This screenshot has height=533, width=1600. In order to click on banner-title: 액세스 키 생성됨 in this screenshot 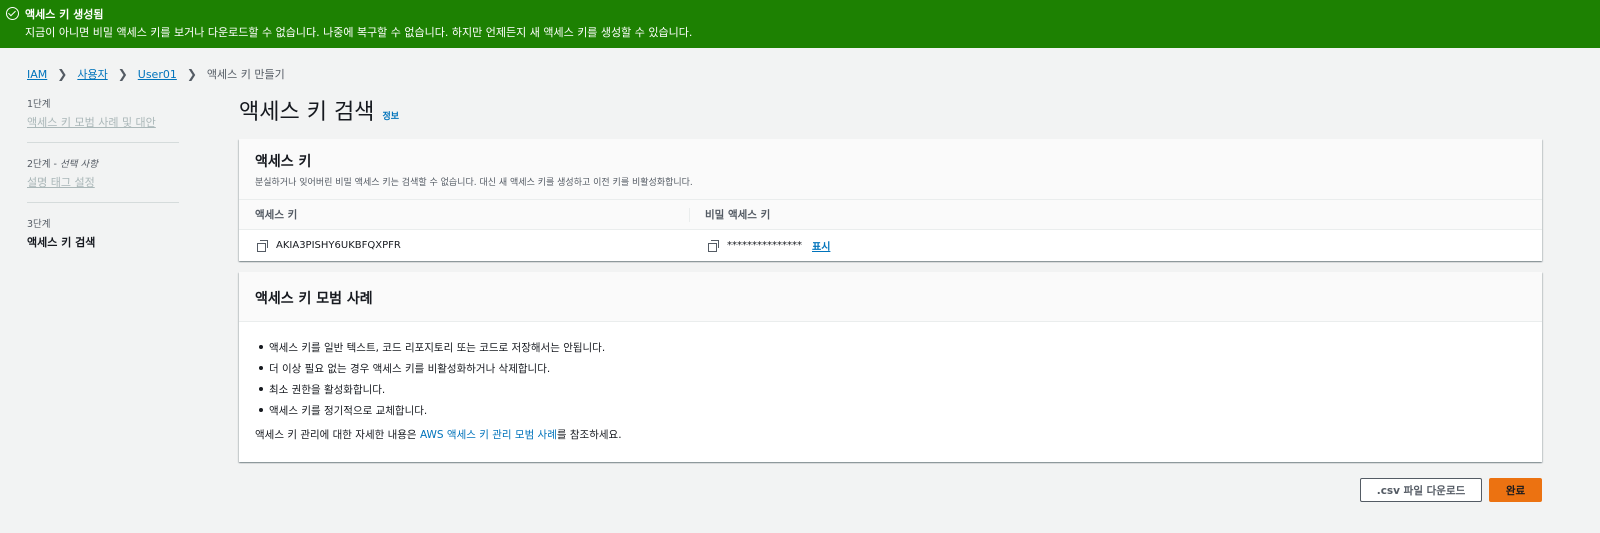, I will do `click(64, 14)`.